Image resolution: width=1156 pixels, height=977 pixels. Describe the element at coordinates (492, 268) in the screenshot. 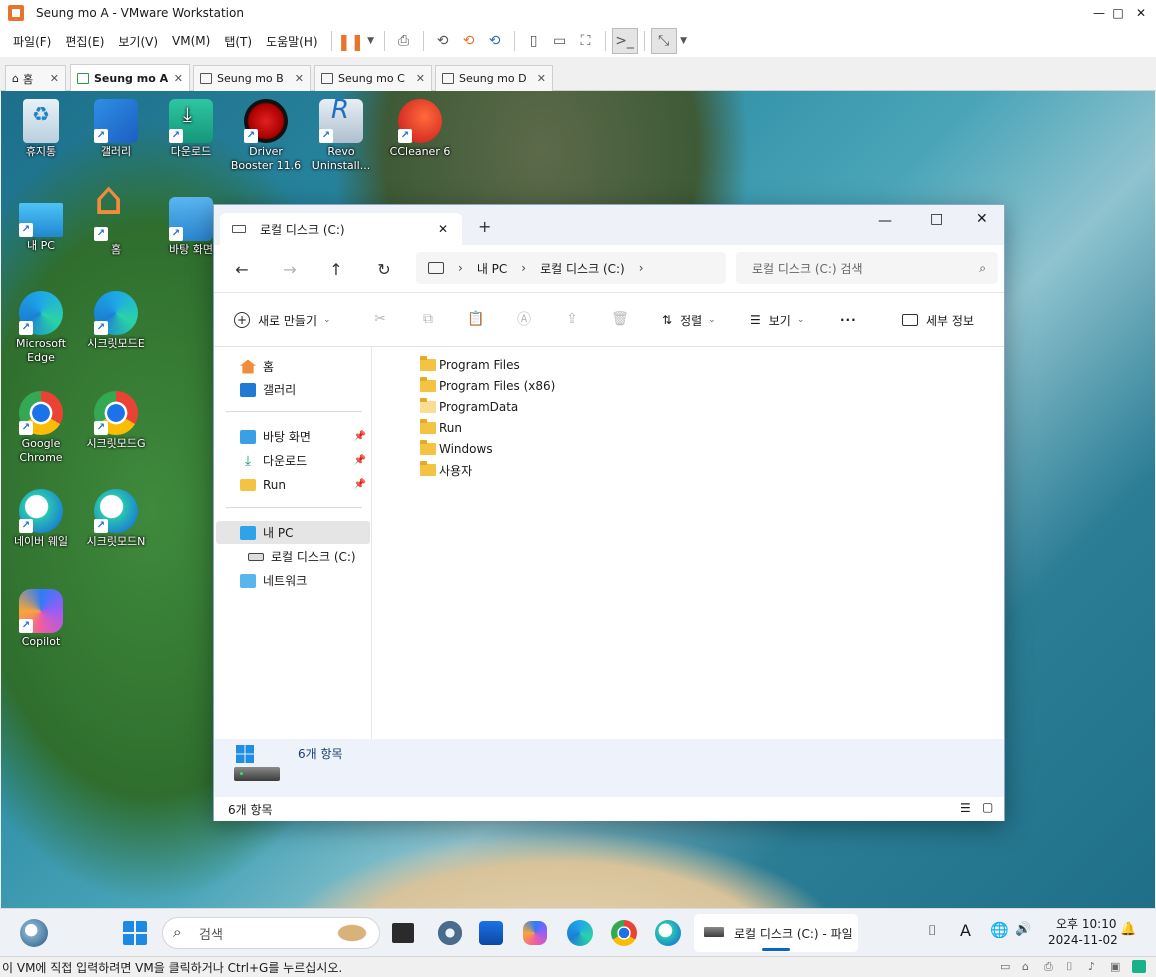

I see `breadcrumb-this-pc: 내 PC` at that location.